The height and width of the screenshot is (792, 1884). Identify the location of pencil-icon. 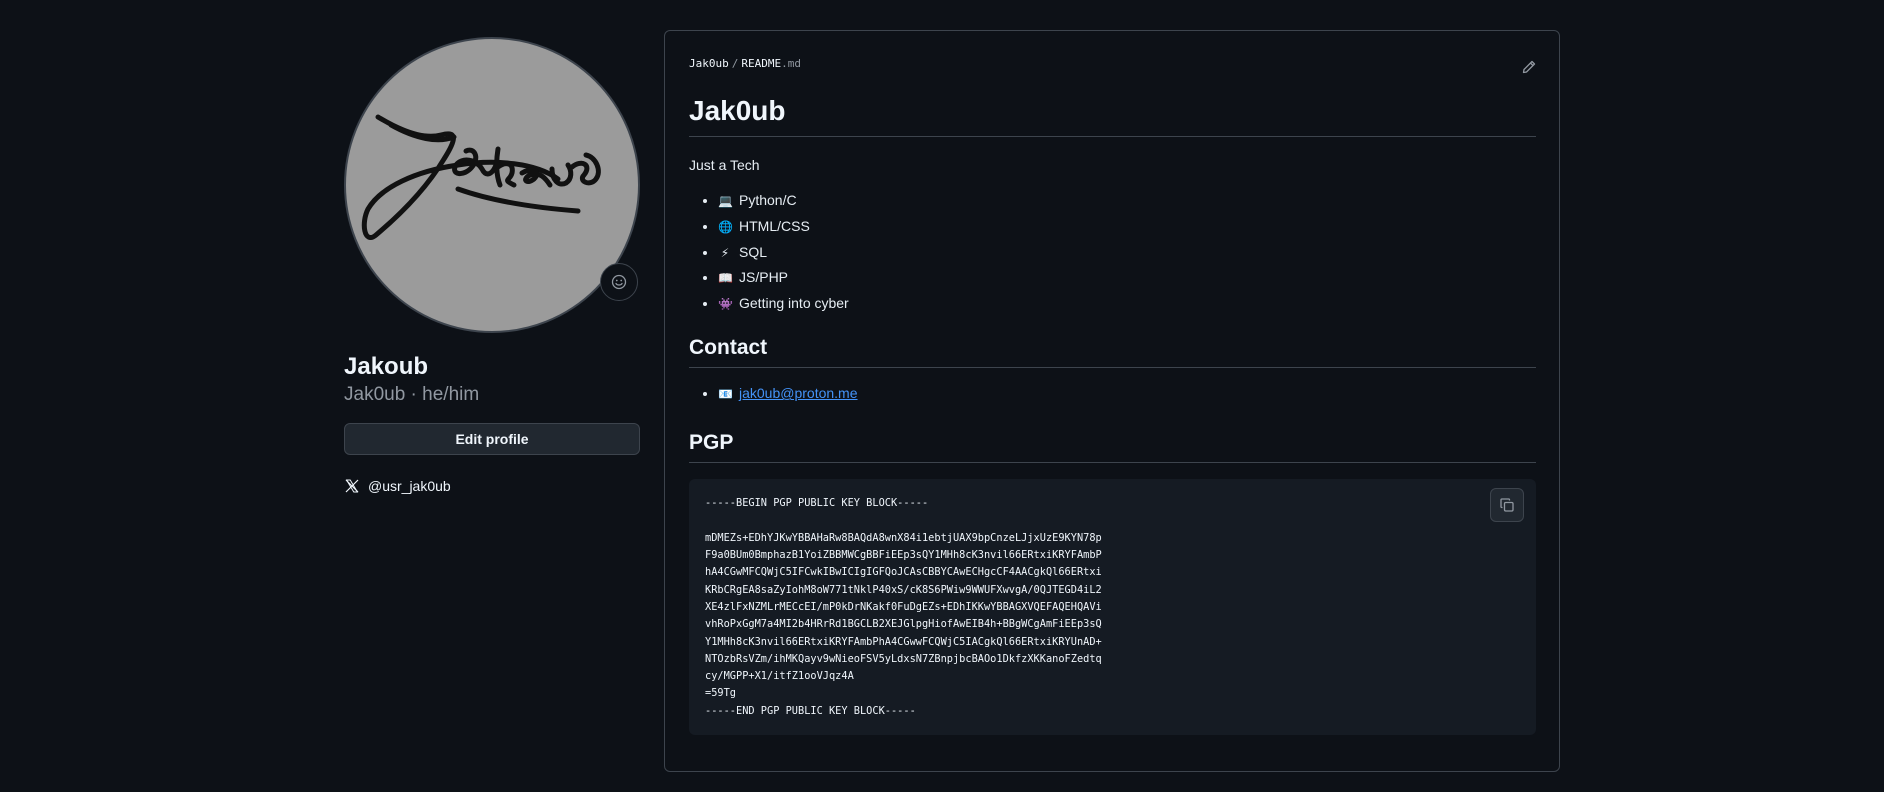
(1529, 67).